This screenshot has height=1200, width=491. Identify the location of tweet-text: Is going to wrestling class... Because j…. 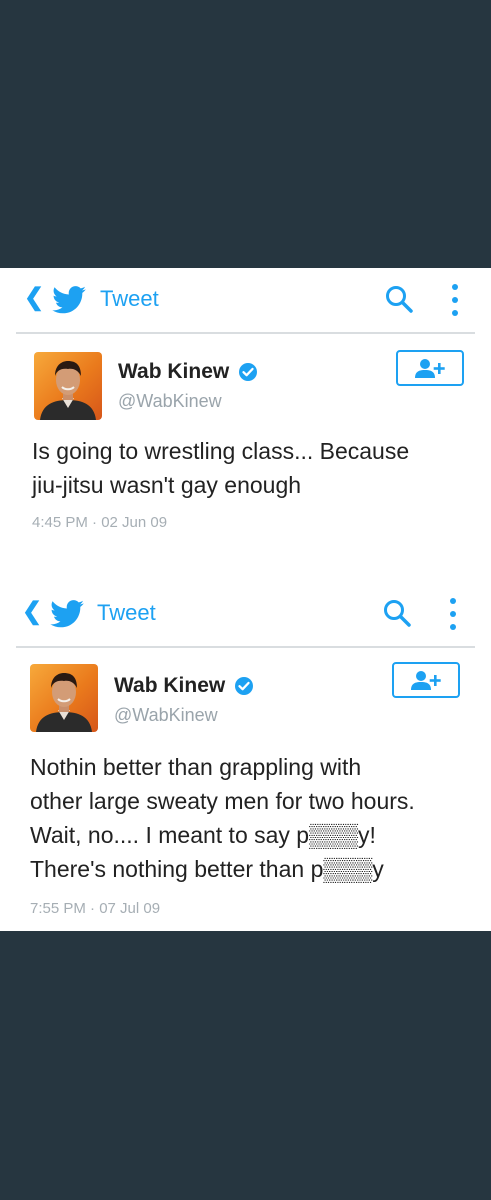
(252, 468).